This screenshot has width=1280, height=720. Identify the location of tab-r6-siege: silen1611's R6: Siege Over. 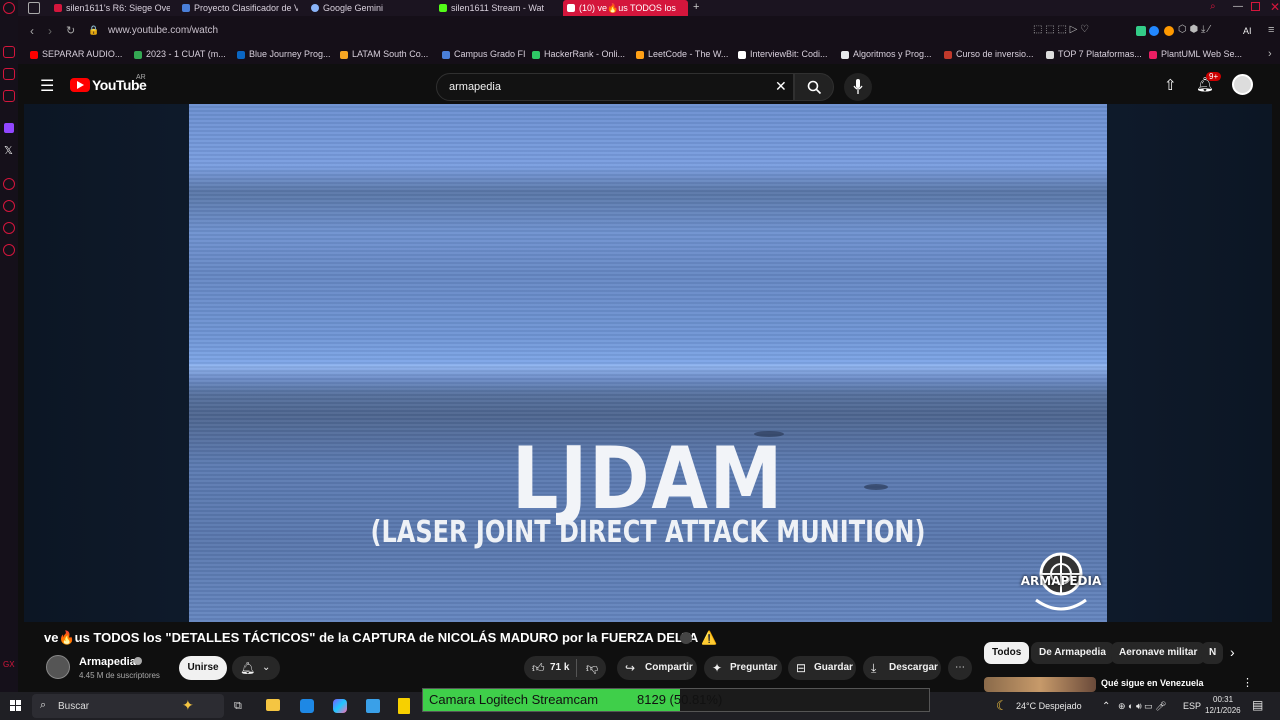
(110, 8).